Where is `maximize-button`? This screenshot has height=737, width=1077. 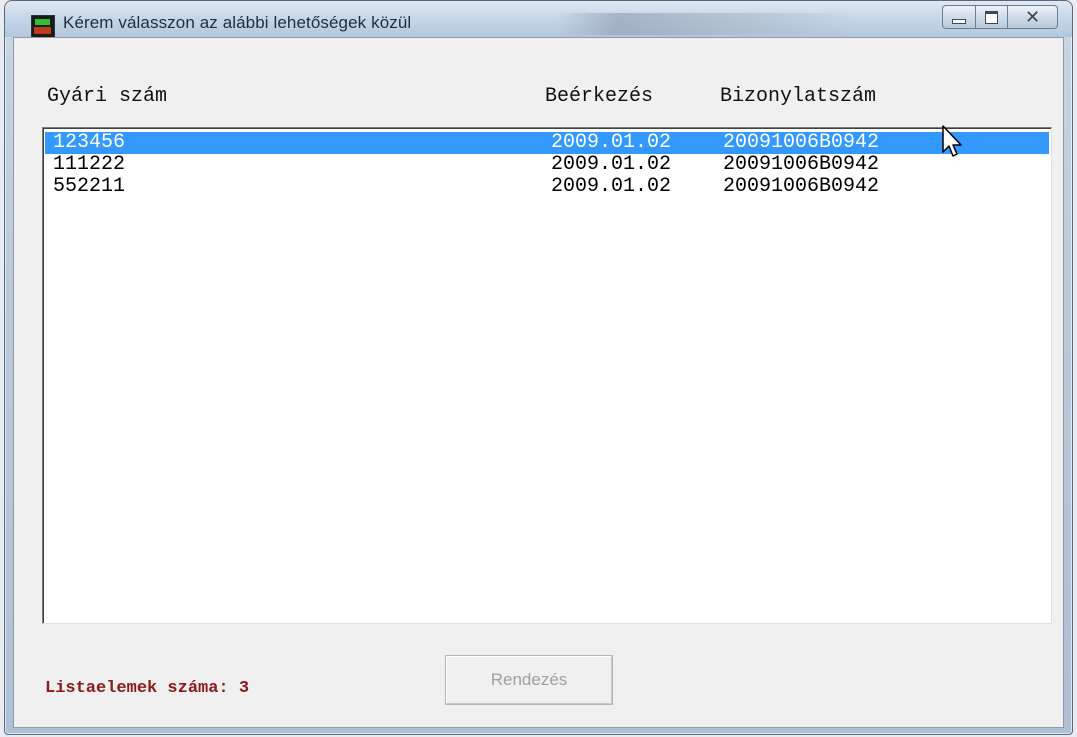
maximize-button is located at coordinates (992, 17).